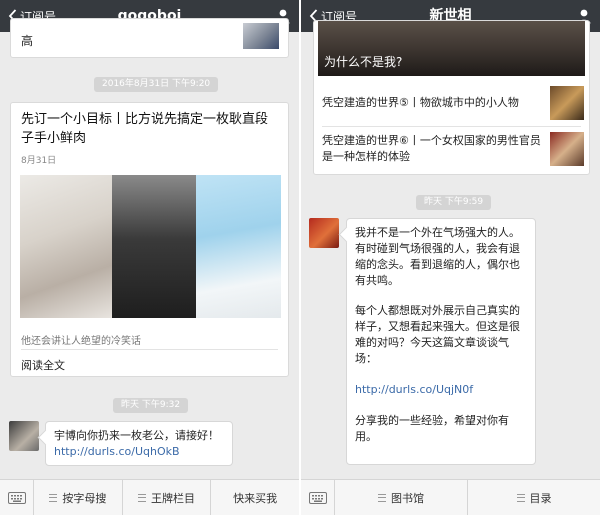 This screenshot has width=600, height=515. I want to click on menu-label: 图书馆, so click(407, 498).